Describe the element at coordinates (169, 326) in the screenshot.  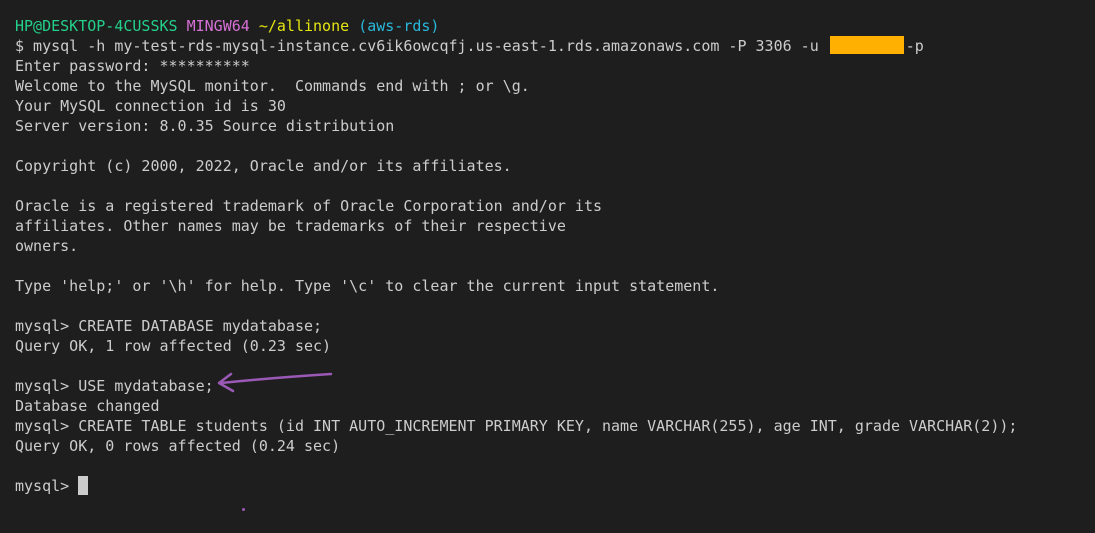
I see `mysql-command-line: mysql> CREATE DATABASE mydatabase;` at that location.